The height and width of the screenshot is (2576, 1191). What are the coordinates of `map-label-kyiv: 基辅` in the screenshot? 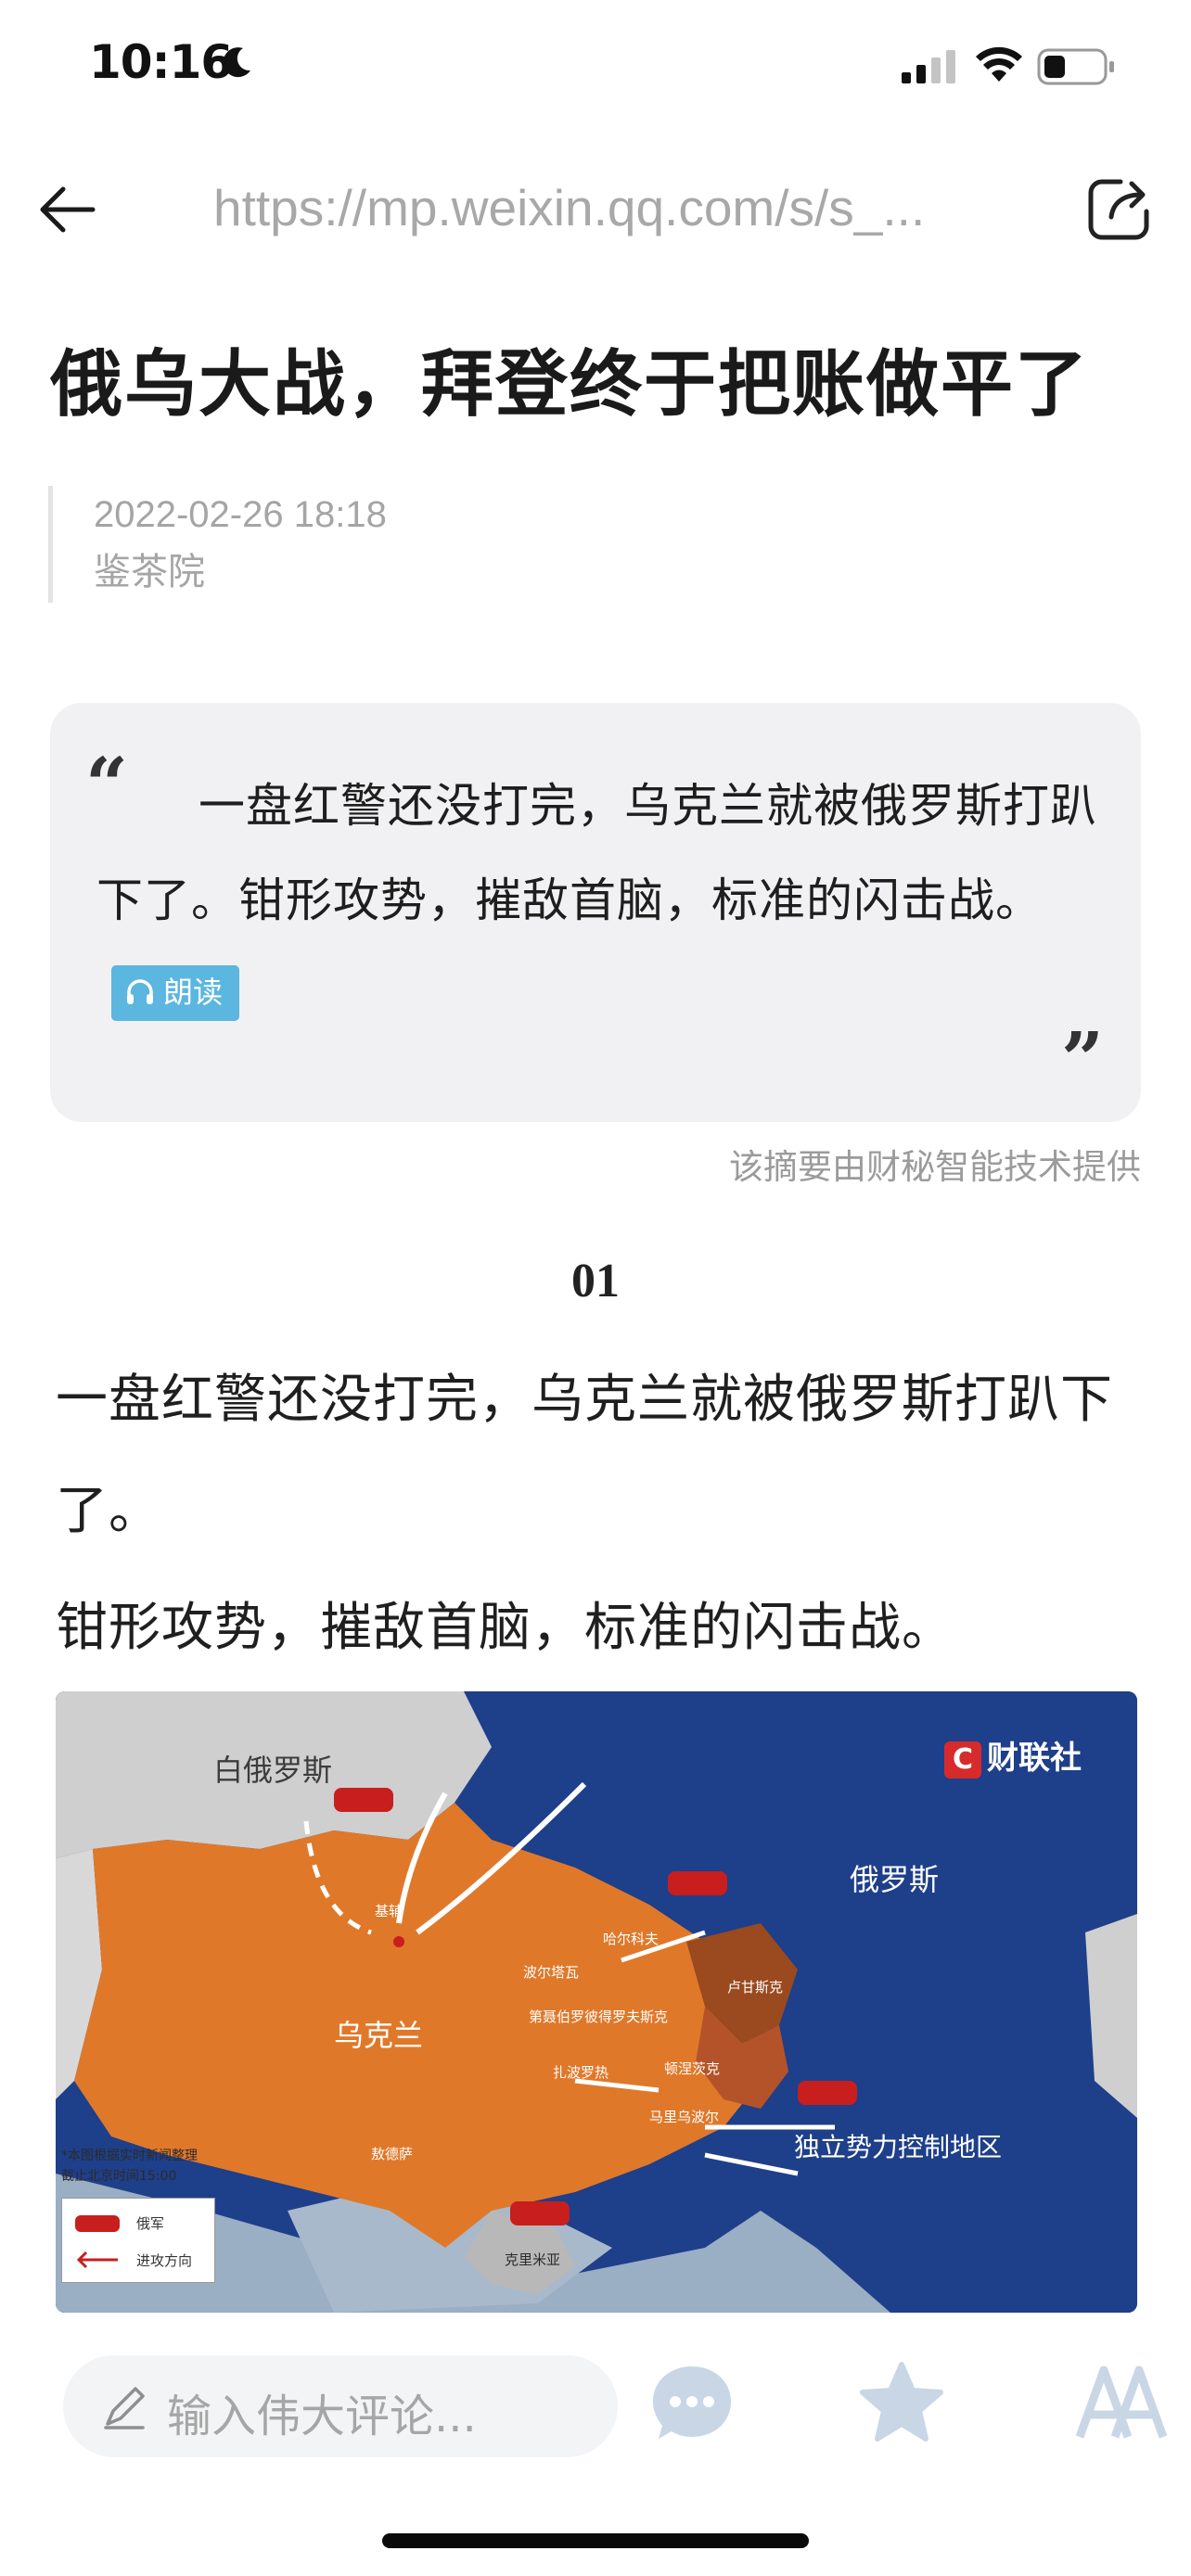 It's located at (389, 1911).